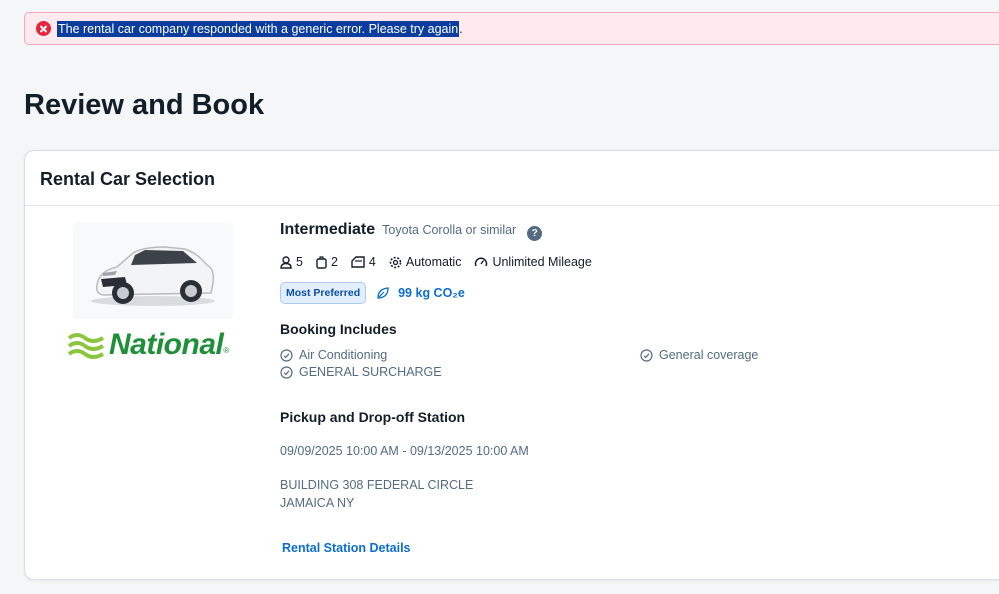 Image resolution: width=999 pixels, height=594 pixels. I want to click on card-title: Rental Car Selection, so click(128, 179).